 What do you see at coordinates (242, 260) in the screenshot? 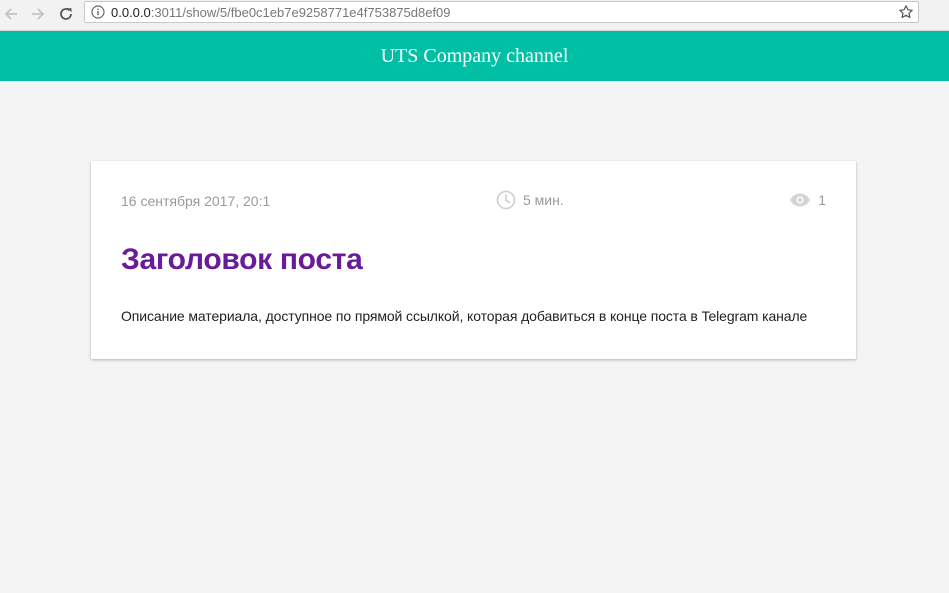
I see `post-title: Заголовок поста` at bounding box center [242, 260].